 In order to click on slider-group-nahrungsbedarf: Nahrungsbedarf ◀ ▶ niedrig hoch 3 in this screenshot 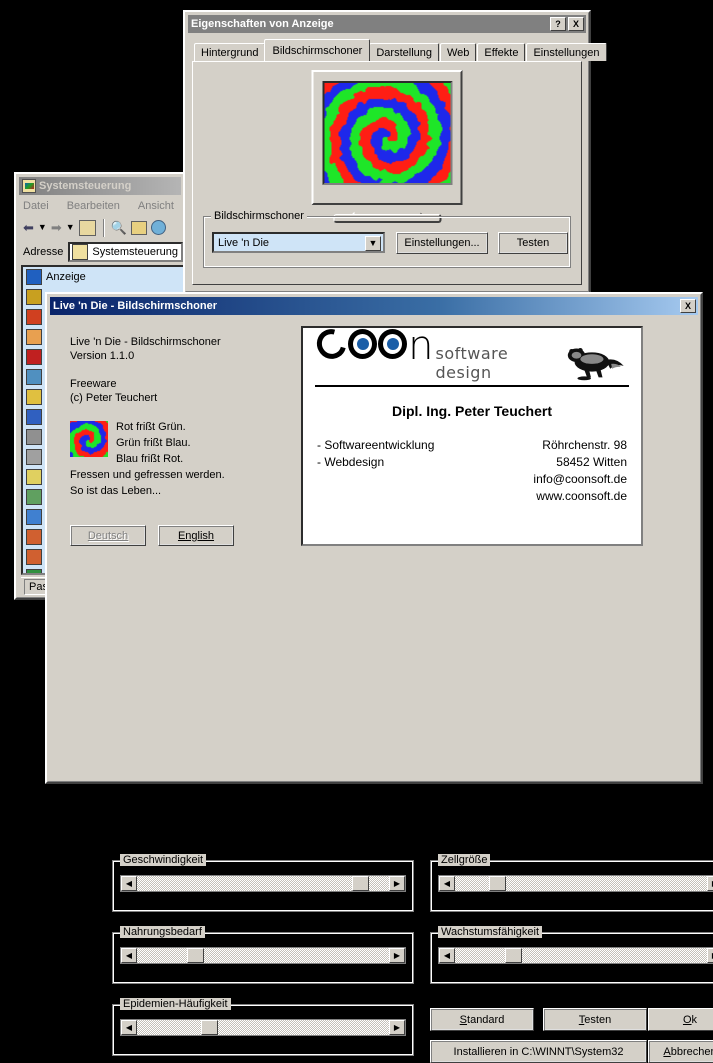, I will do `click(263, 955)`.